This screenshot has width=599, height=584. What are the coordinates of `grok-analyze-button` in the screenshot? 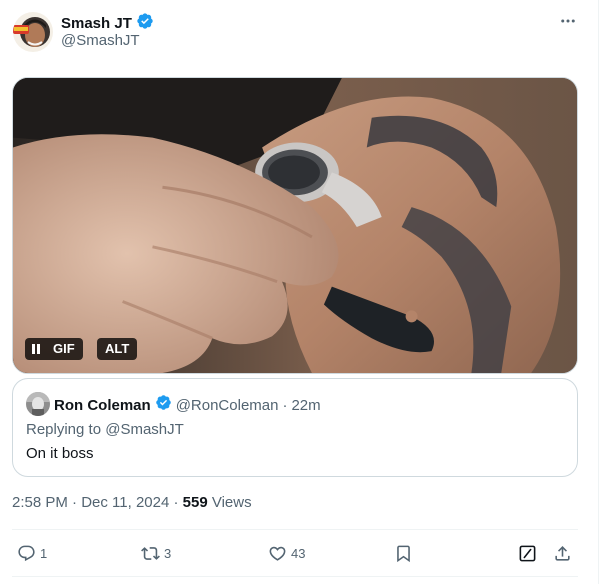 It's located at (527, 553).